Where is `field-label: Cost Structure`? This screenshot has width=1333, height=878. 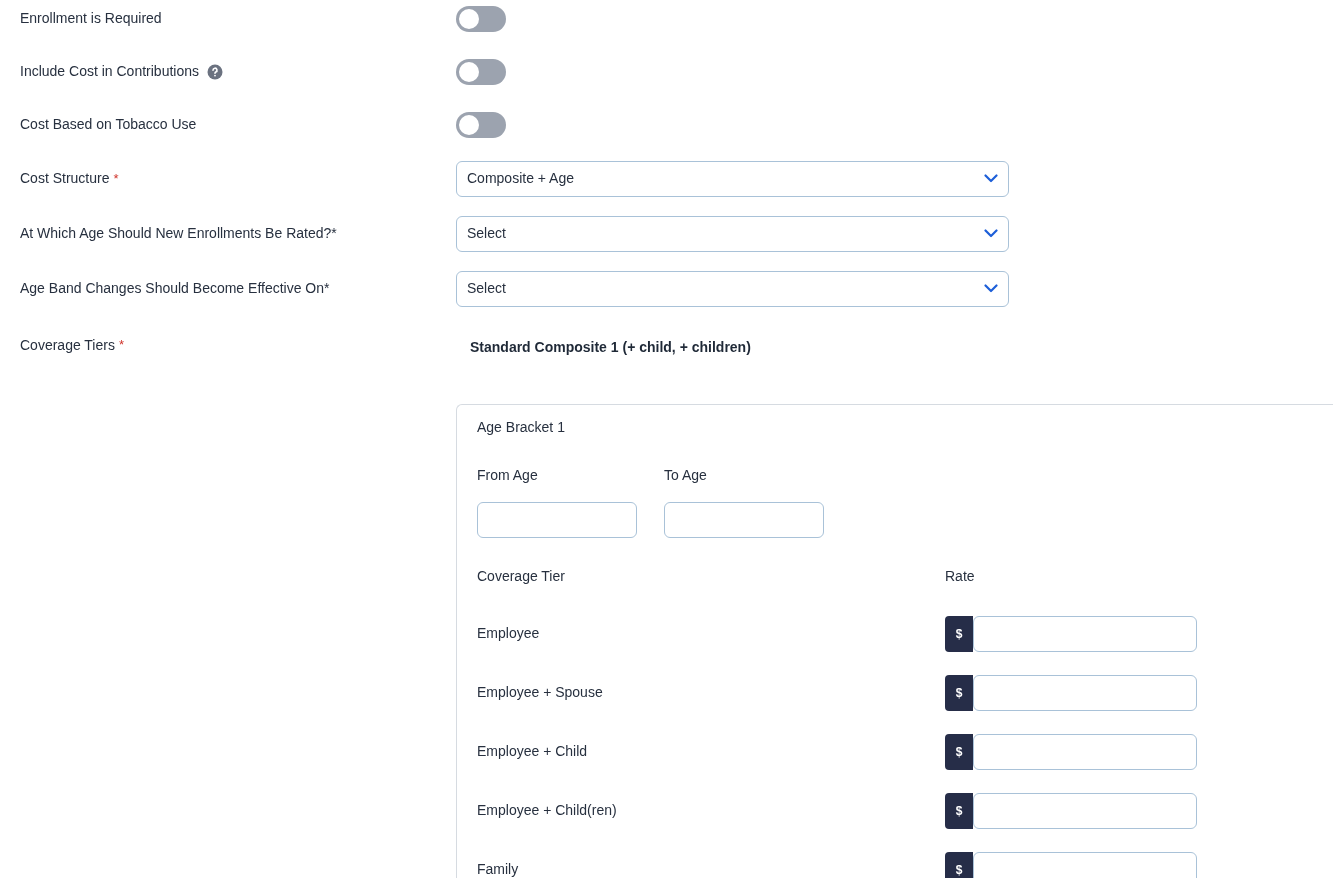 field-label: Cost Structure is located at coordinates (65, 178).